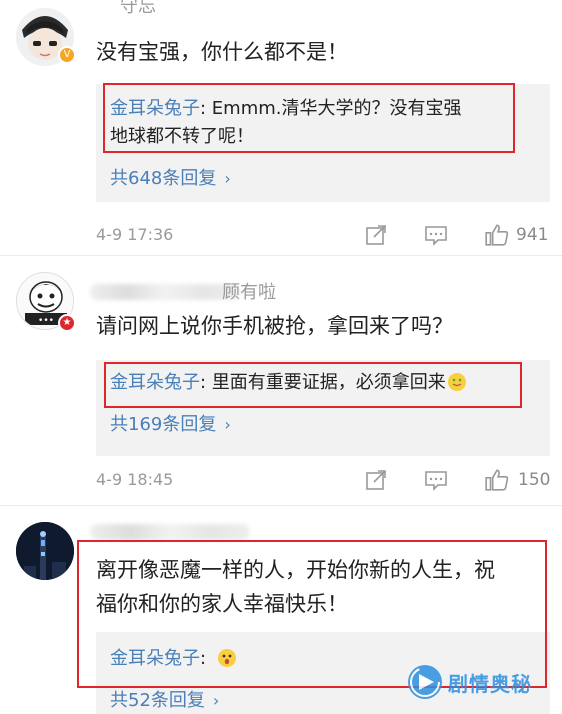  What do you see at coordinates (67, 323) in the screenshot?
I see `star-badge-icon: ★` at bounding box center [67, 323].